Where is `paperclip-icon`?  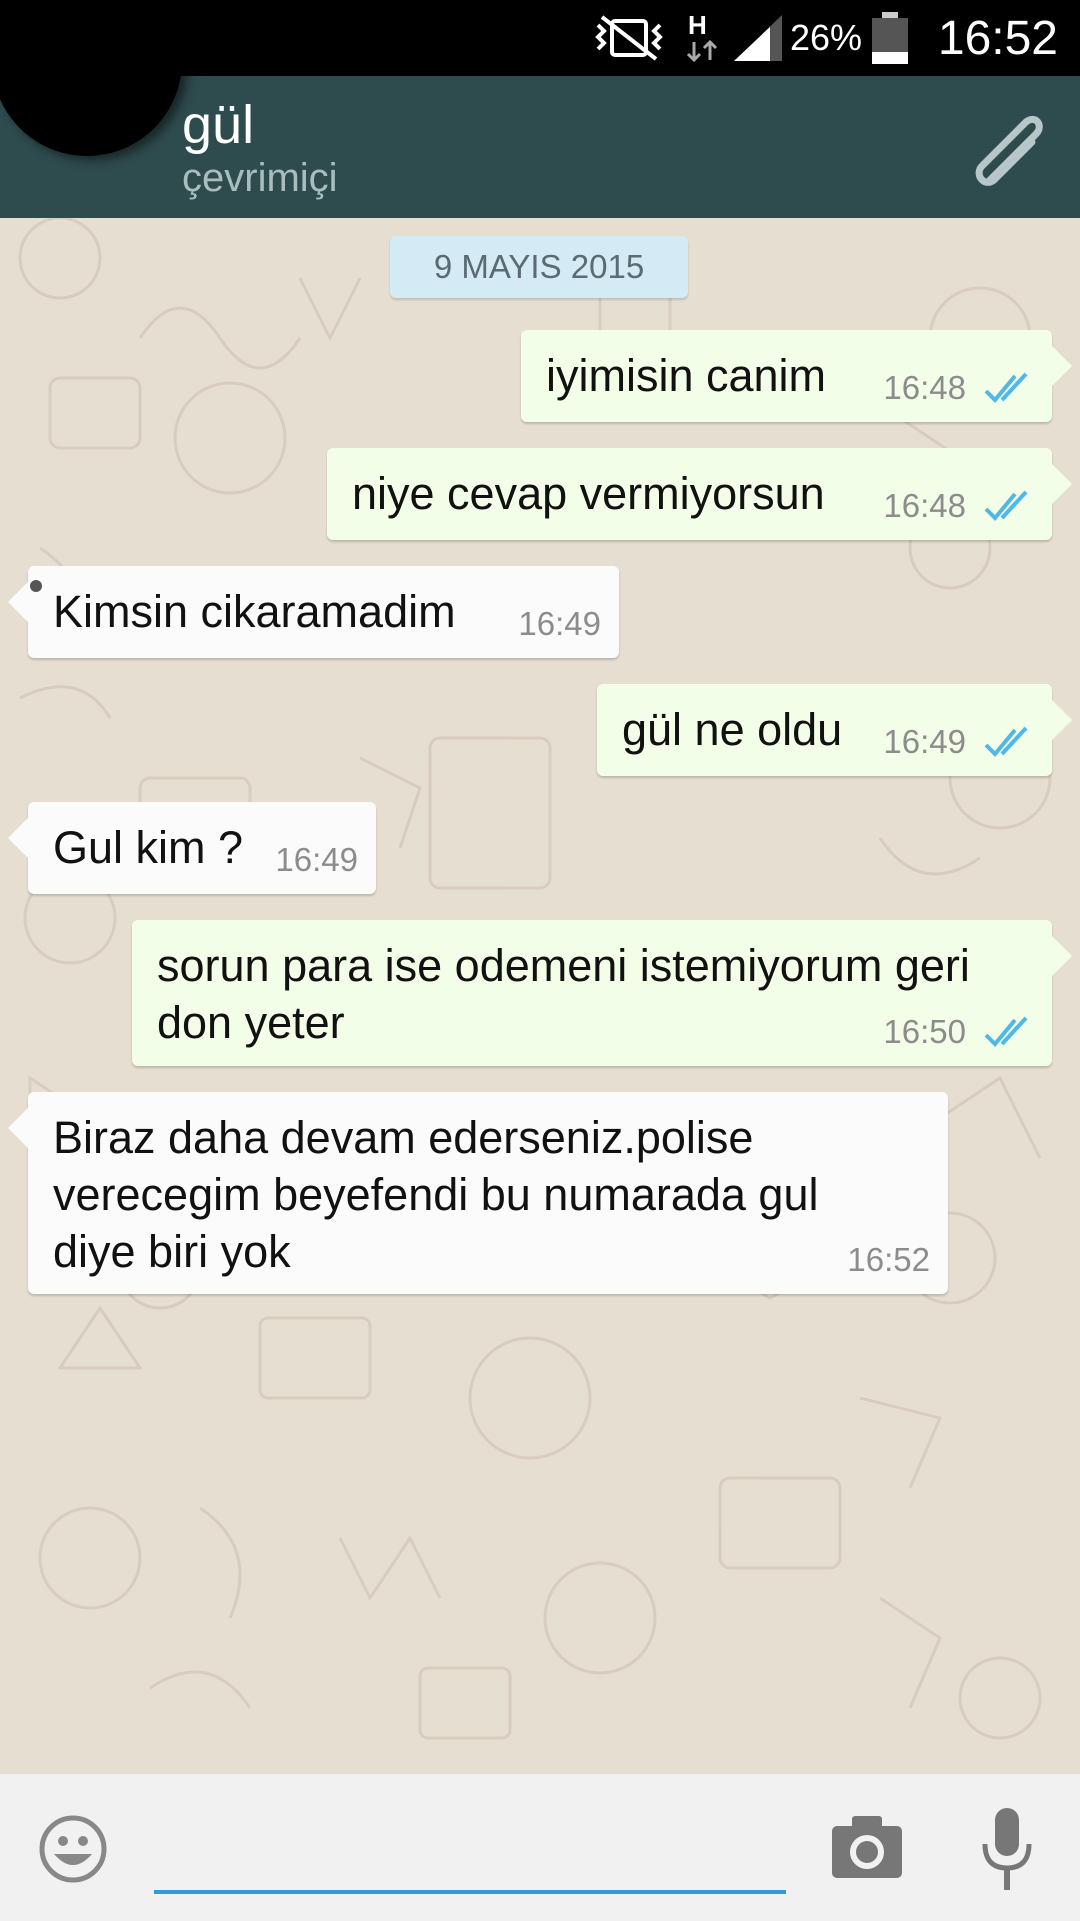
paperclip-icon is located at coordinates (1009, 150).